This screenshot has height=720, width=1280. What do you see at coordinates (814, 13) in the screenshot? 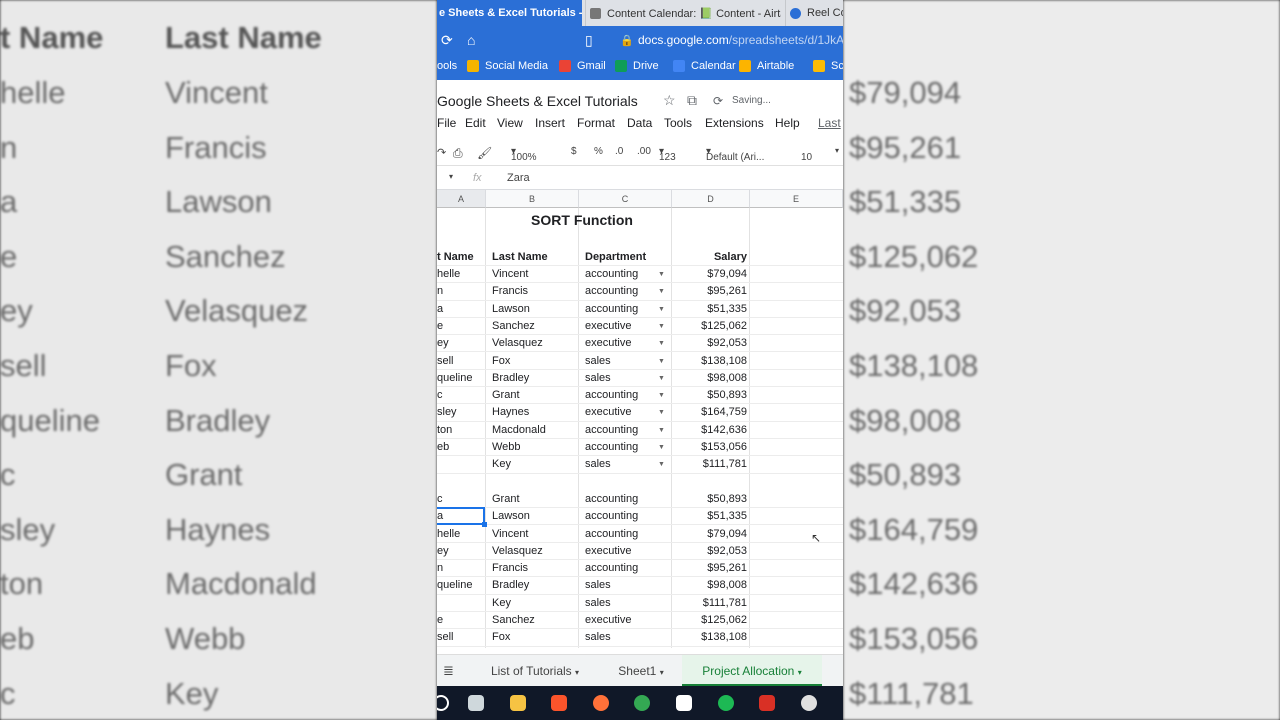
I see `browser-tab-reel: Reel Cov` at bounding box center [814, 13].